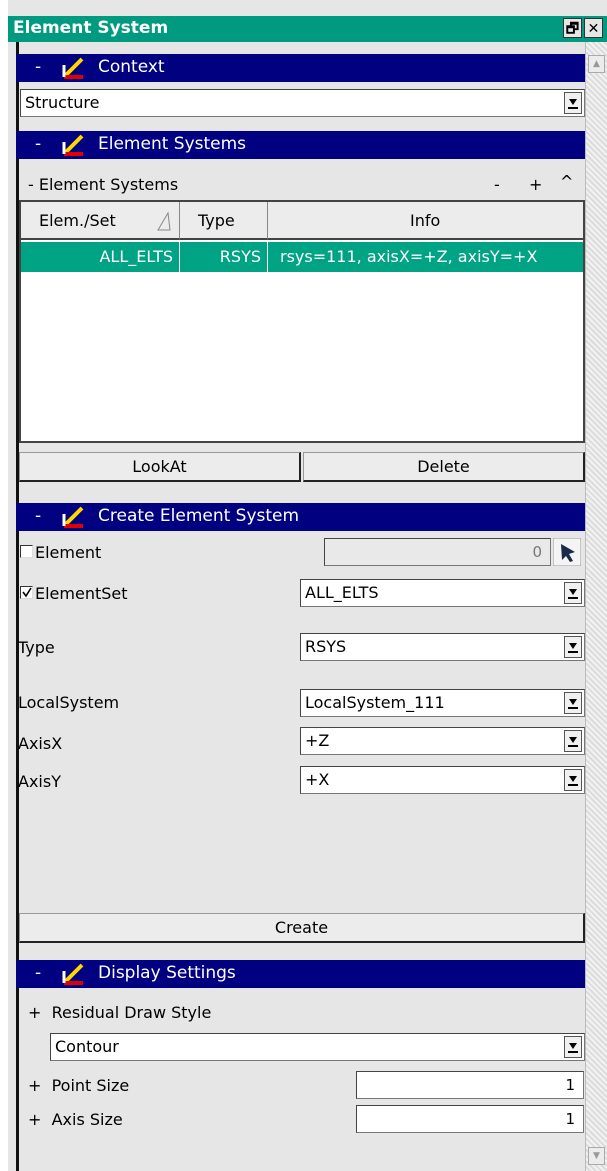 The height and width of the screenshot is (1171, 607). What do you see at coordinates (26, 592) in the screenshot?
I see `elementset-checkbox` at bounding box center [26, 592].